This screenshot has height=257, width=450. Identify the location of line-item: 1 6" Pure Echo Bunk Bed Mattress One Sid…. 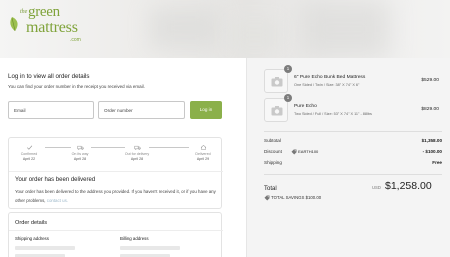
(353, 79).